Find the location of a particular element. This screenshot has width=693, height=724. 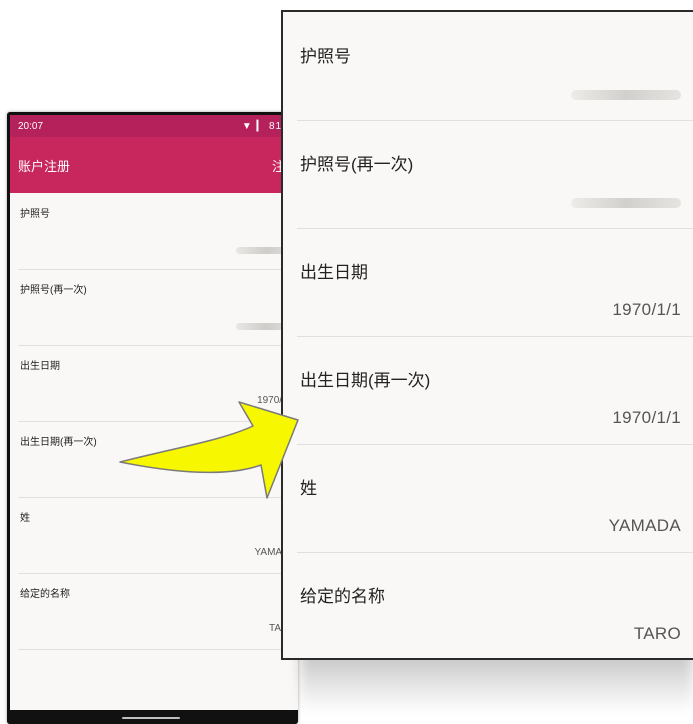

zoom-field-passport-confirm: 护照号(再一次) is located at coordinates (495, 174).